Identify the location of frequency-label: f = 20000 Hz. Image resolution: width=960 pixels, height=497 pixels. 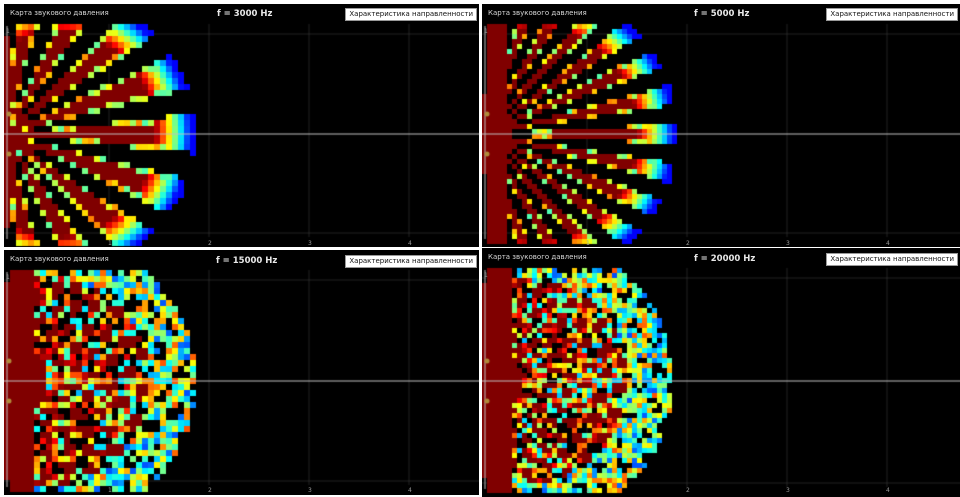
(725, 259).